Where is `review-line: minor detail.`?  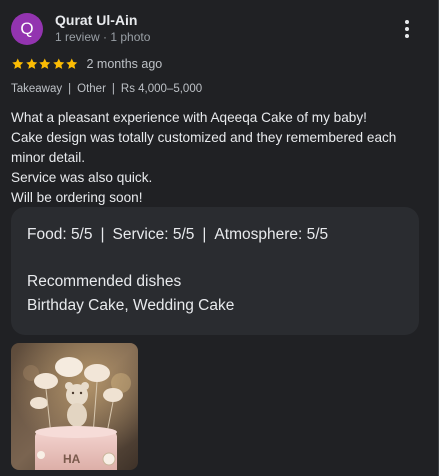
review-line: minor detail. is located at coordinates (48, 157).